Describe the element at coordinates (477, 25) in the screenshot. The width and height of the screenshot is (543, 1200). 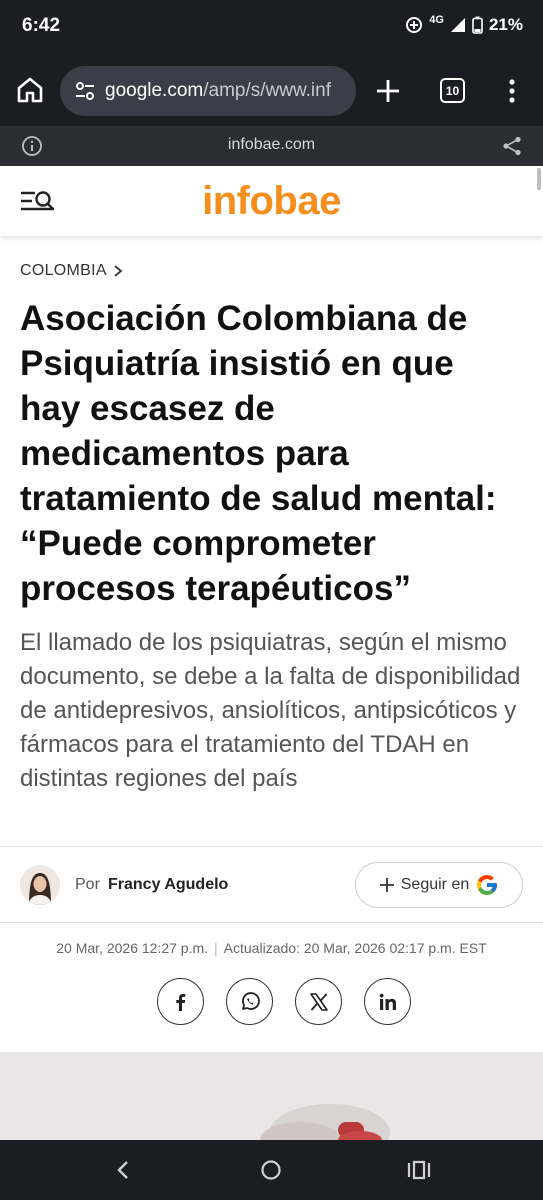
I see `battery-icon` at that location.